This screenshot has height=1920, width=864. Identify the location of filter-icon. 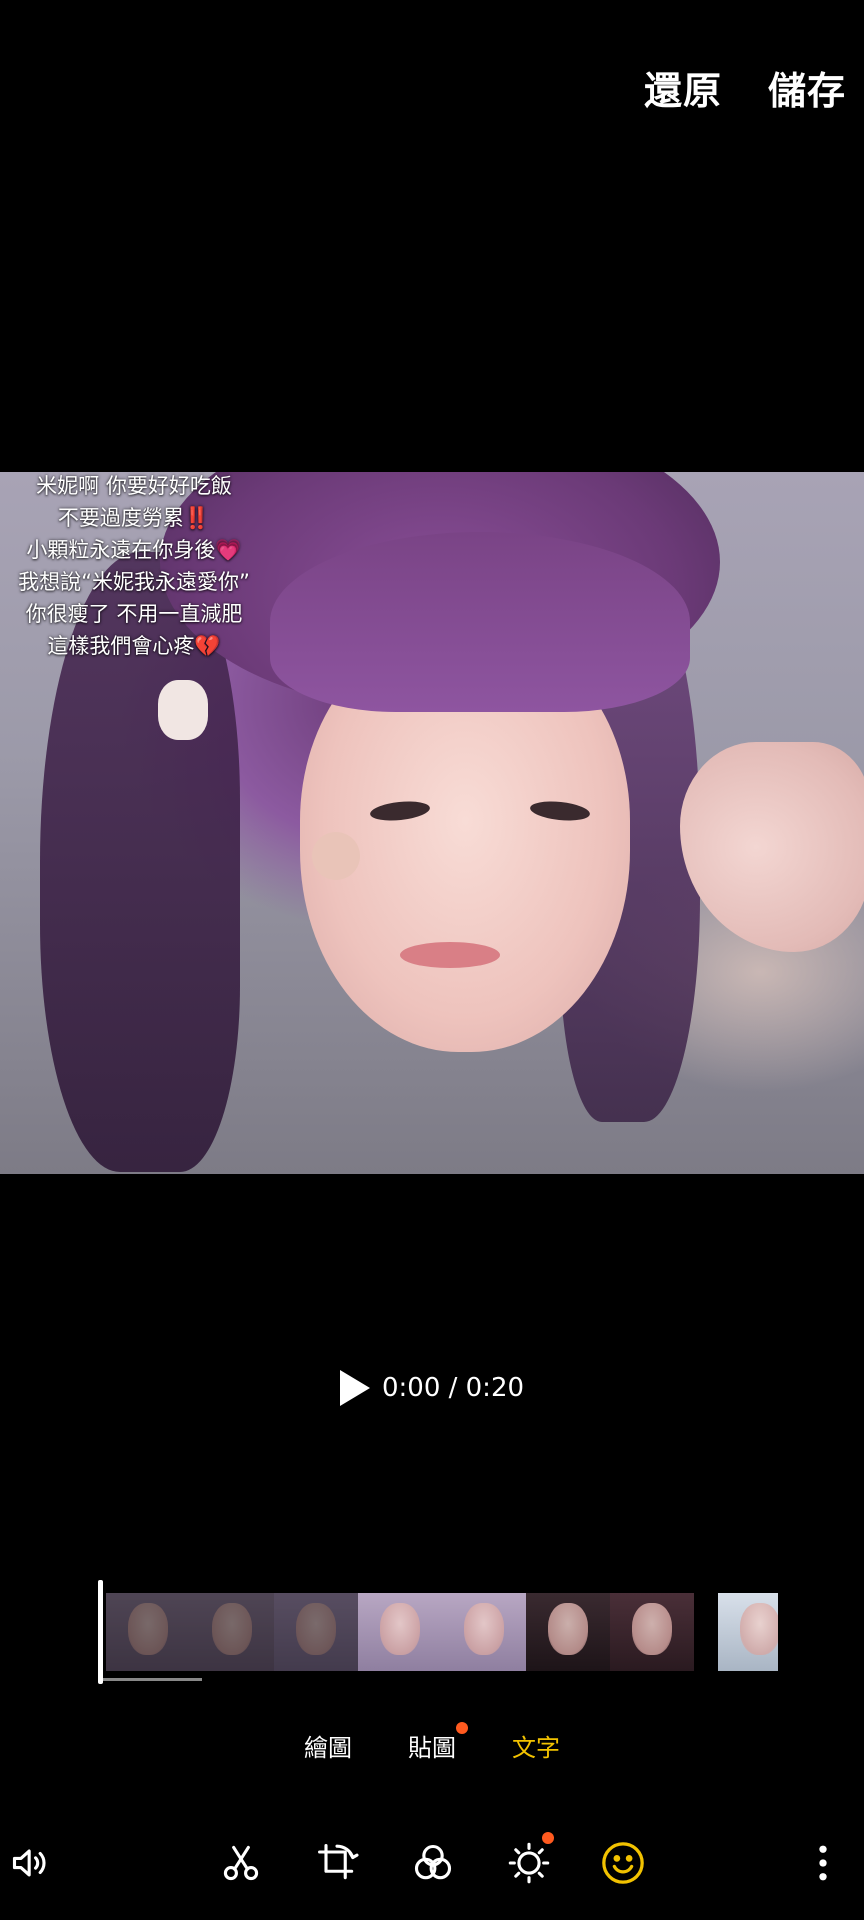
(433, 1862).